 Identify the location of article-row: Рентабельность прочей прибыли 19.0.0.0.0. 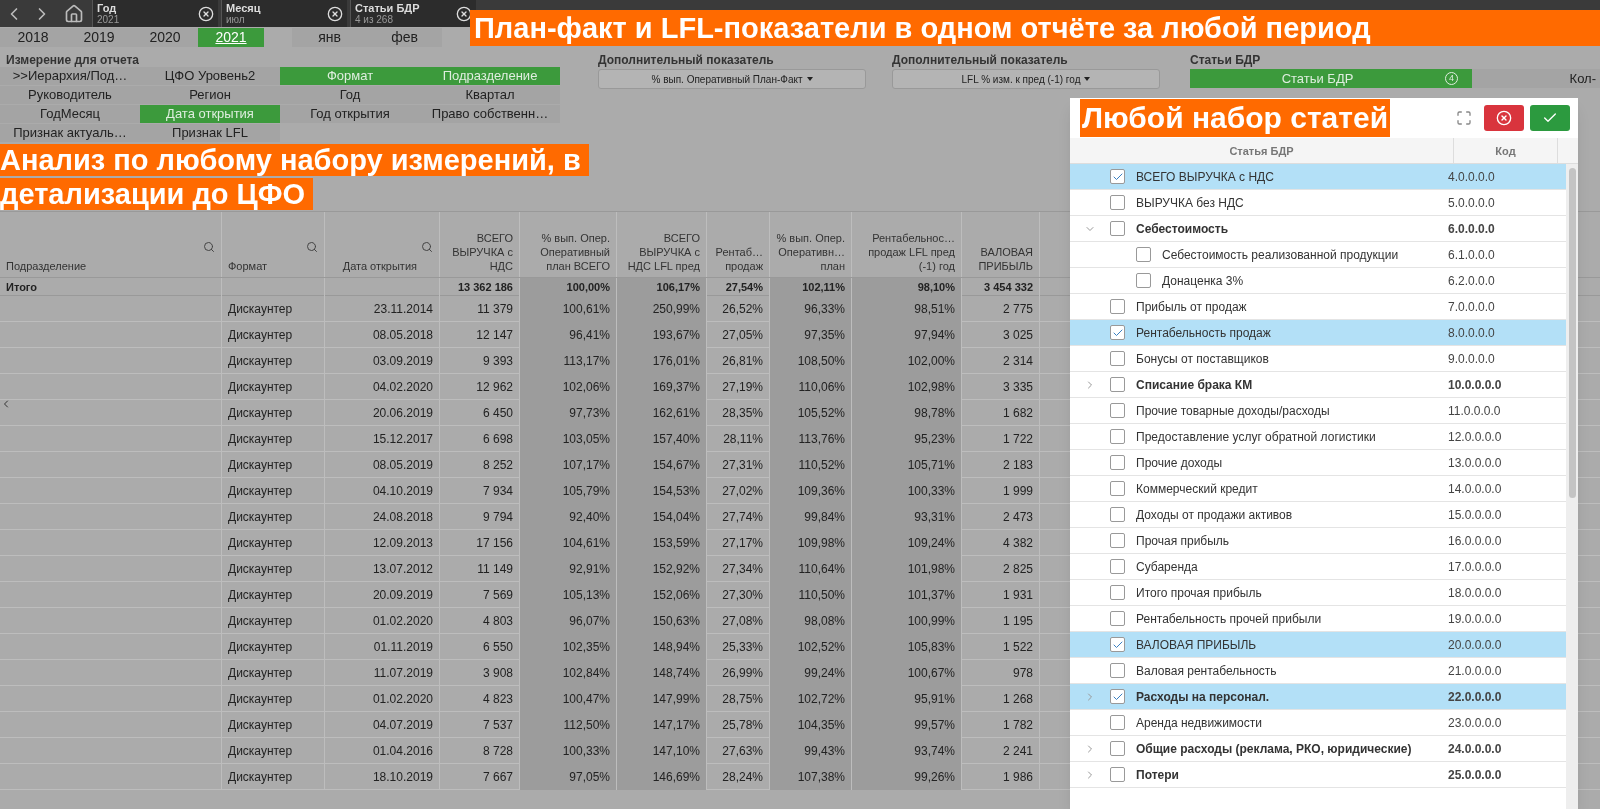
(1318, 619).